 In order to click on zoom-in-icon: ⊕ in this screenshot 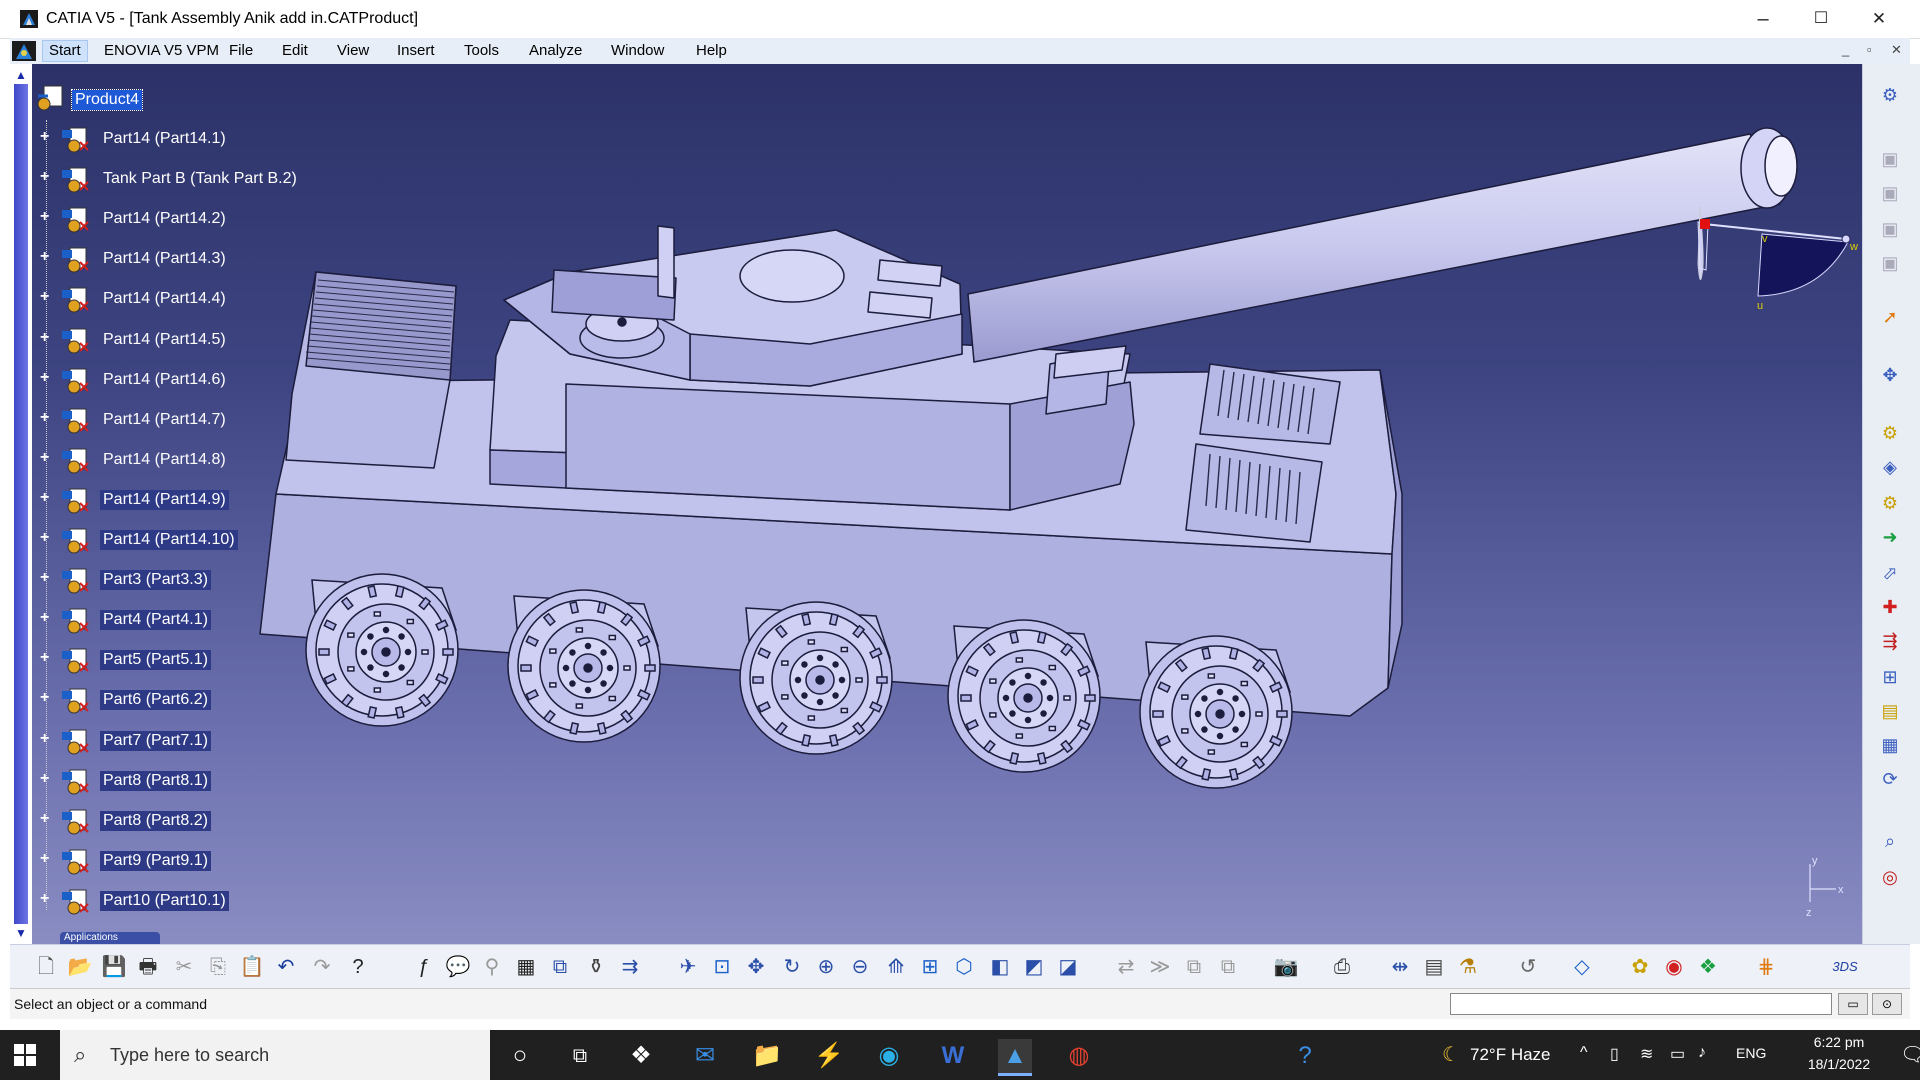, I will do `click(826, 967)`.